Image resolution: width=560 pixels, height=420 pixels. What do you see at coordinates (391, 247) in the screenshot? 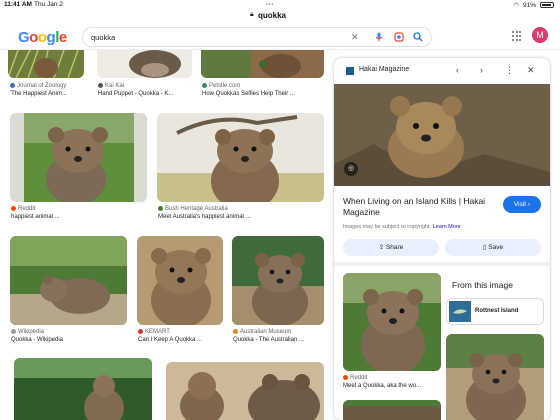
I see `share-button: ⇪ Share` at bounding box center [391, 247].